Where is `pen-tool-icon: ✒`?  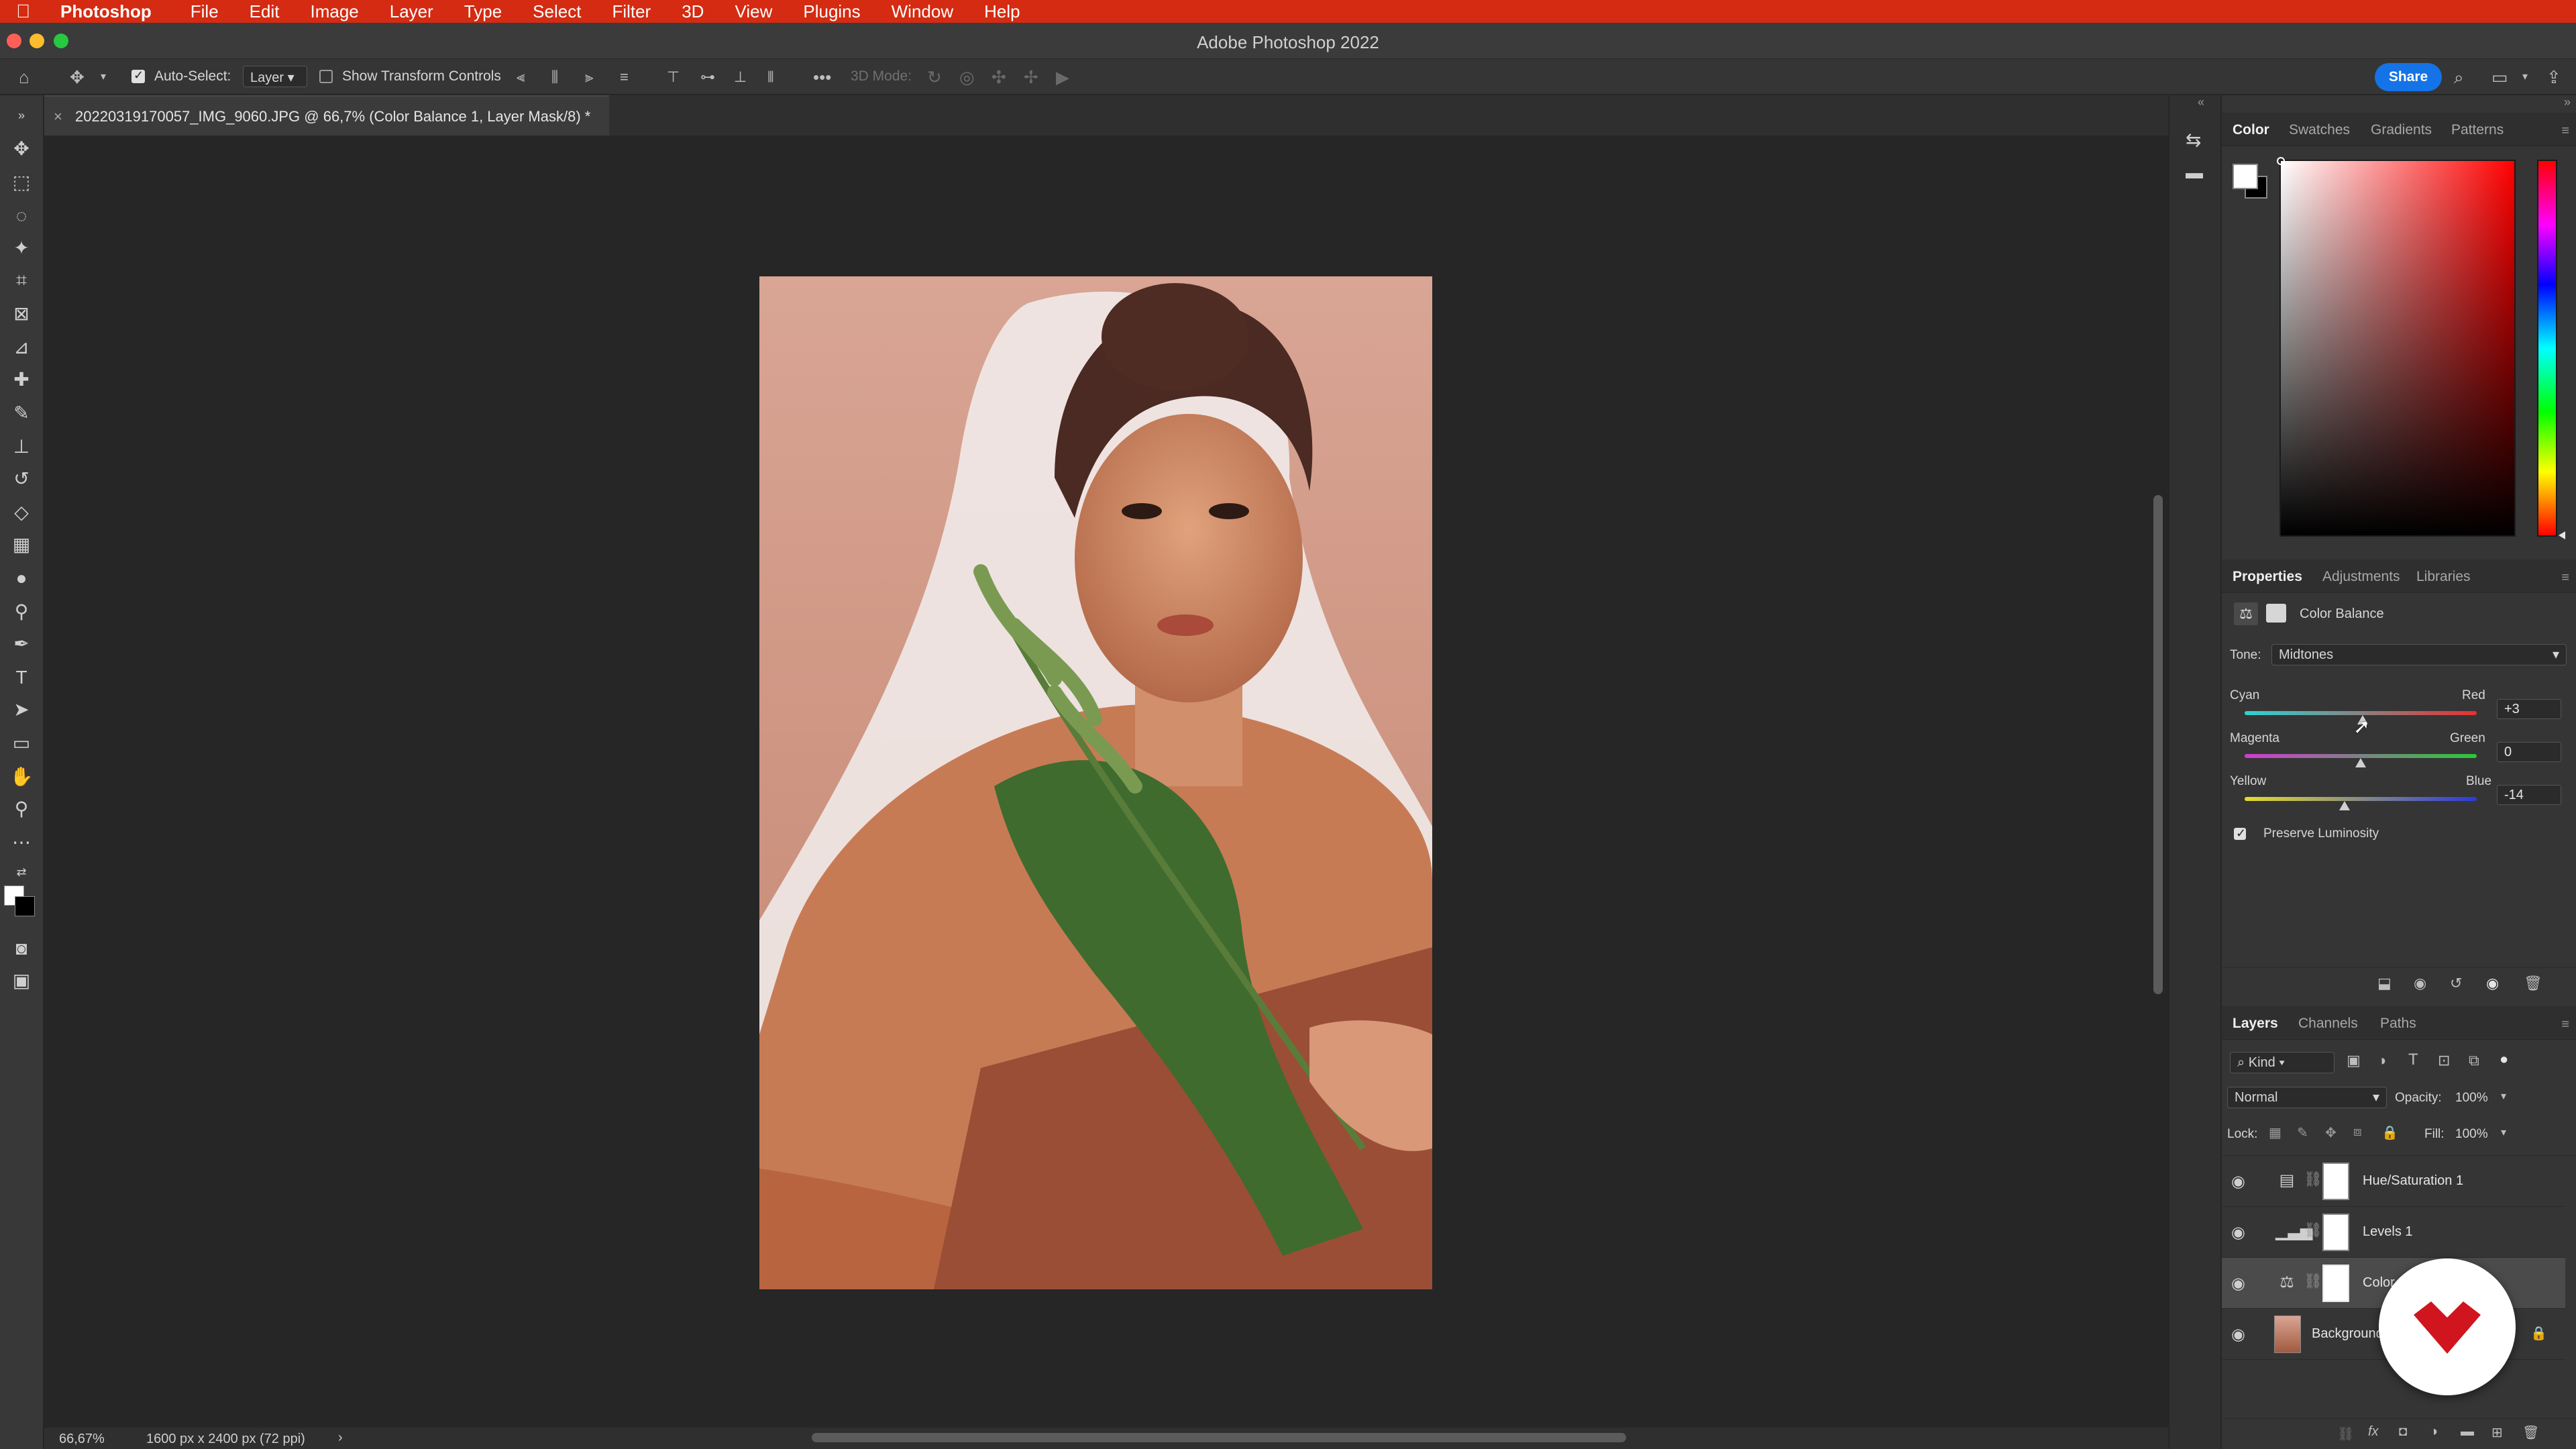
pen-tool-icon: ✒ is located at coordinates (21, 644).